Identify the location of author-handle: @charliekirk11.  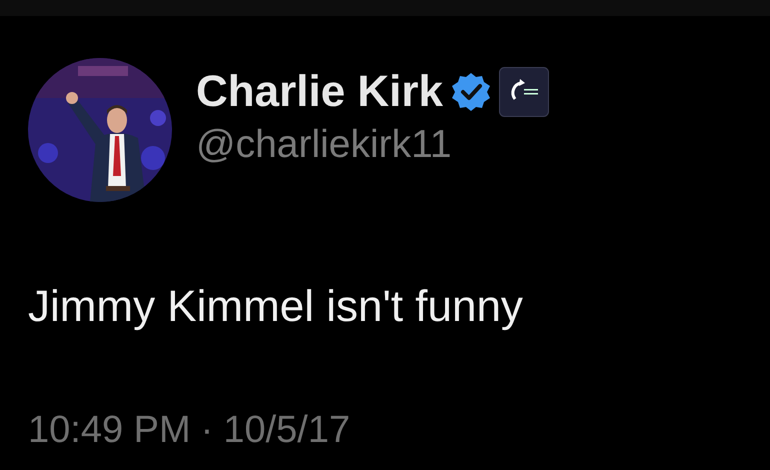
(372, 145).